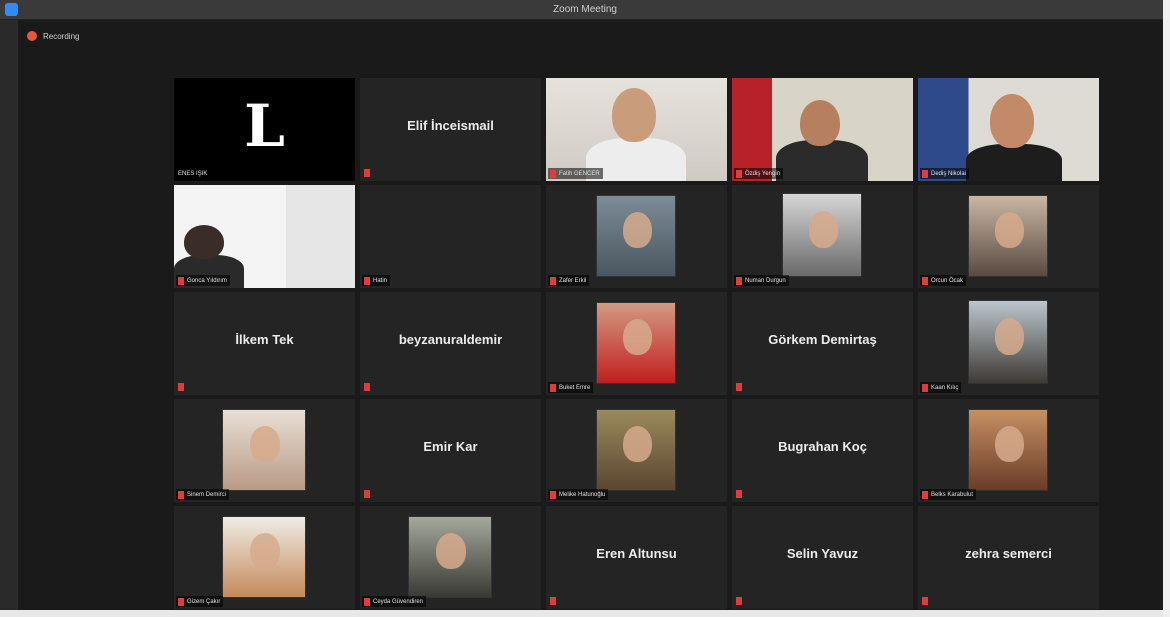 The image size is (1170, 617). I want to click on participant-name-bar: Fatih GENCER, so click(575, 173).